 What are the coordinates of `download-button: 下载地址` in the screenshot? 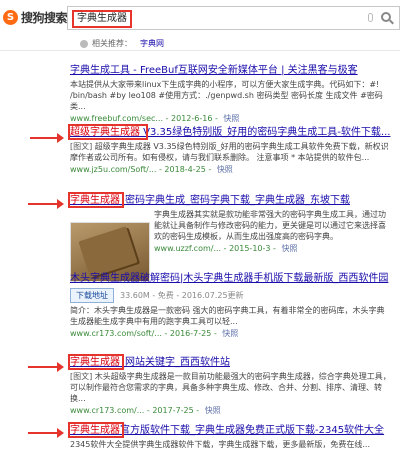 It's located at (92, 295).